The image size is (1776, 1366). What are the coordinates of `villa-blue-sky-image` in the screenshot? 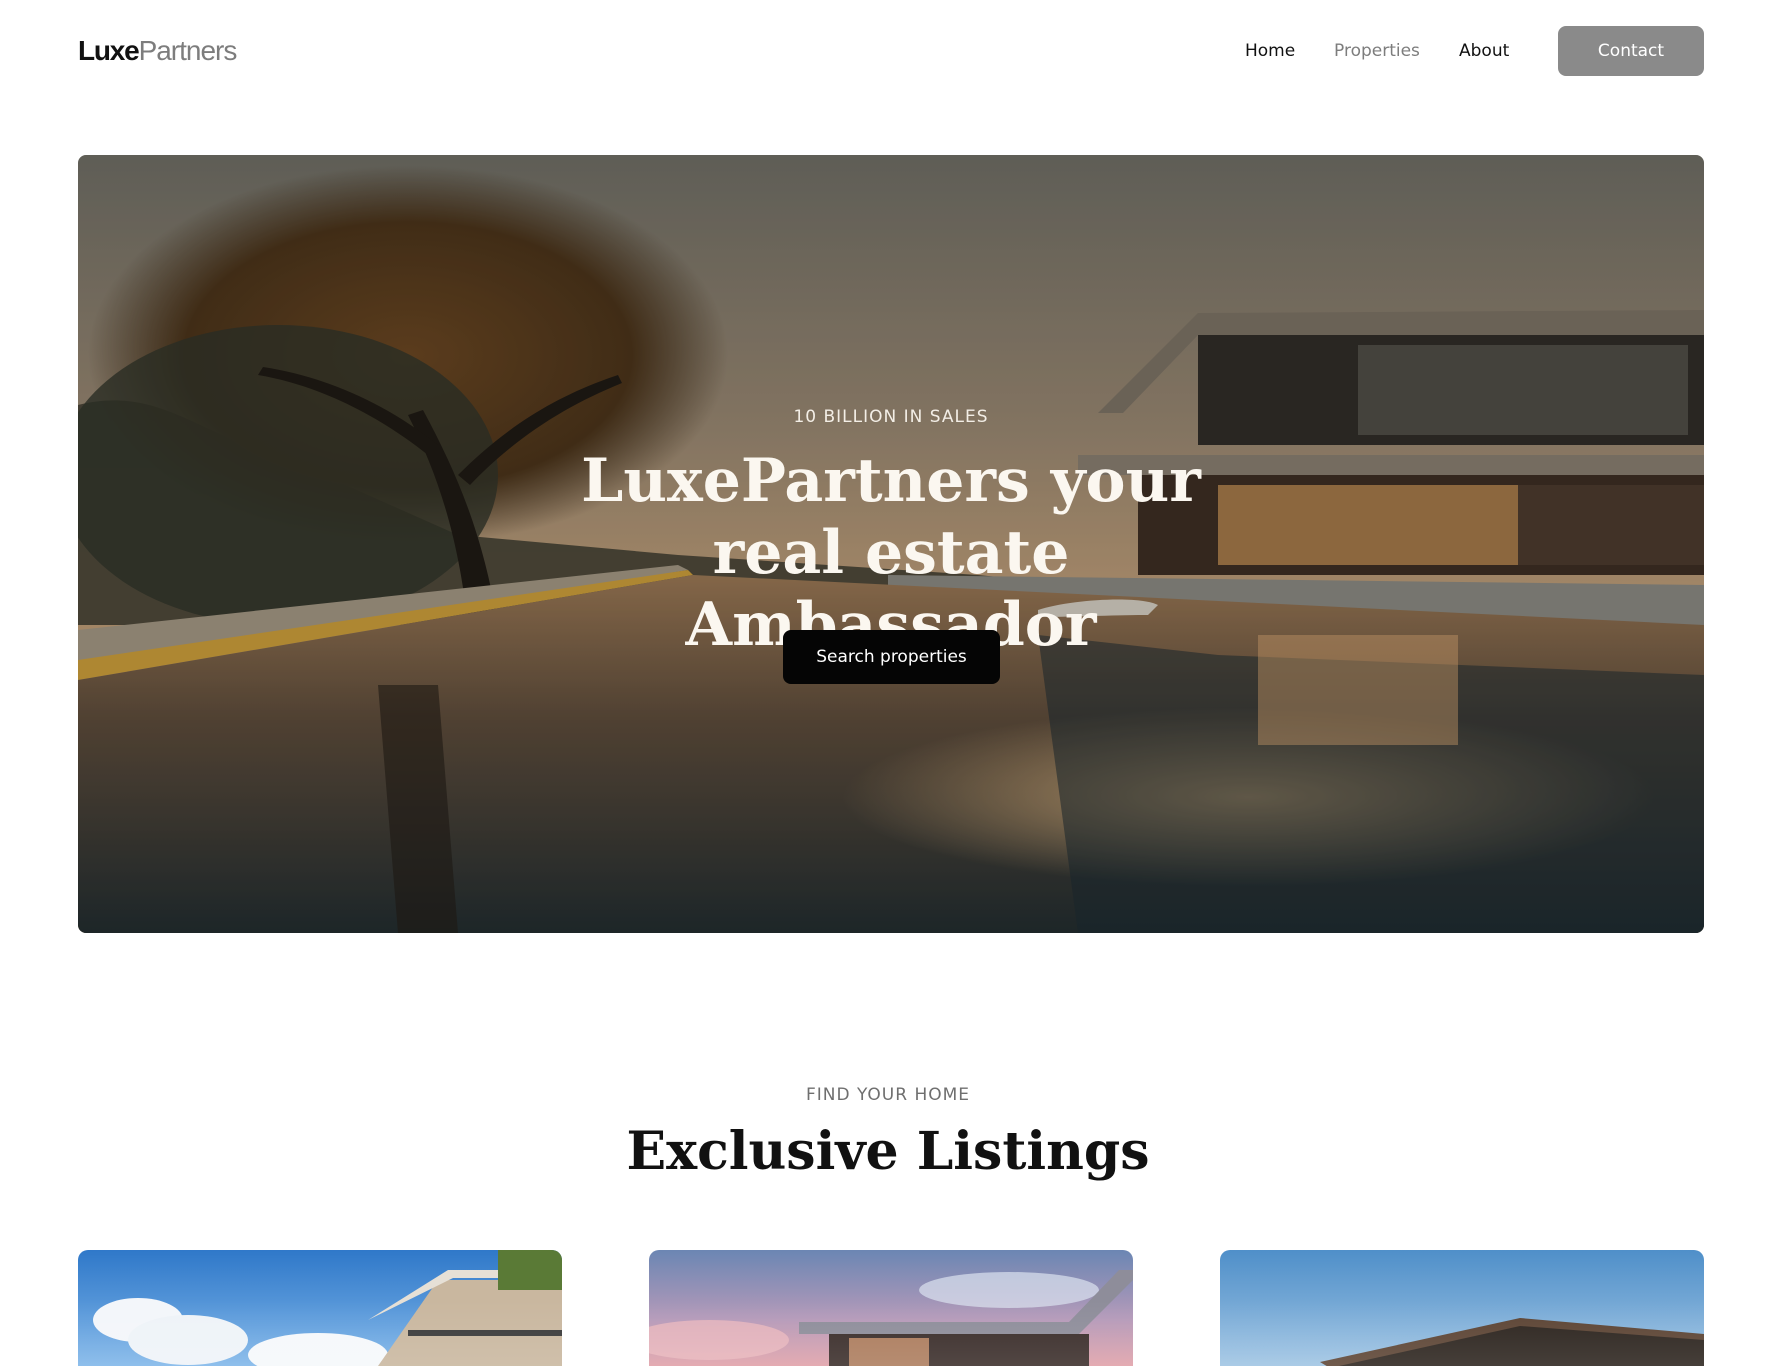 It's located at (320, 1308).